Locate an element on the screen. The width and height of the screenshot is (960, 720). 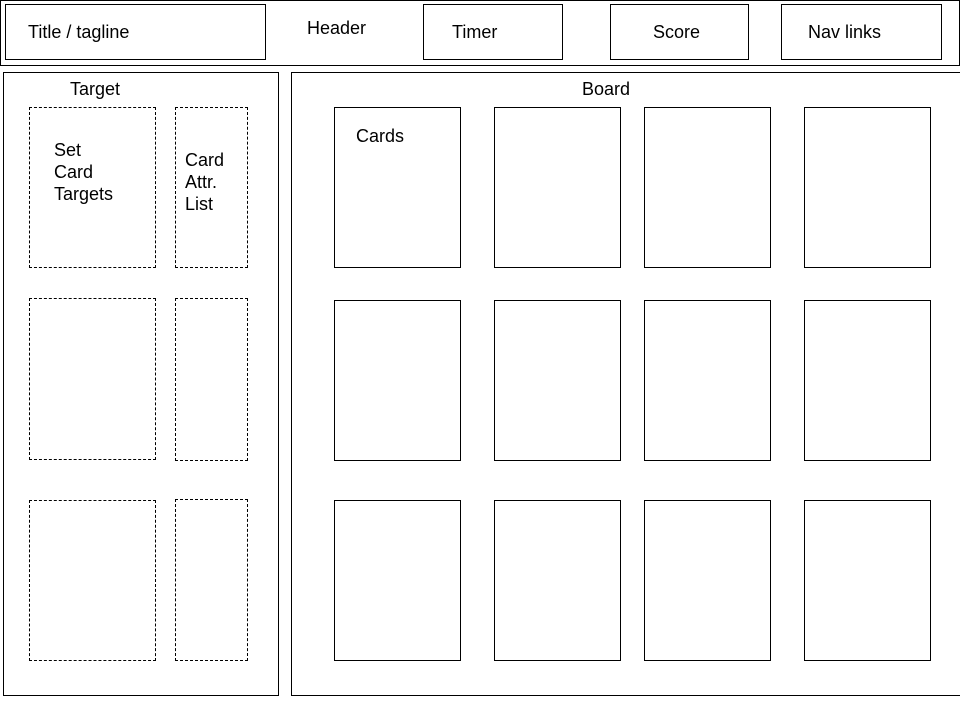
timer-box: Timer is located at coordinates (493, 32).